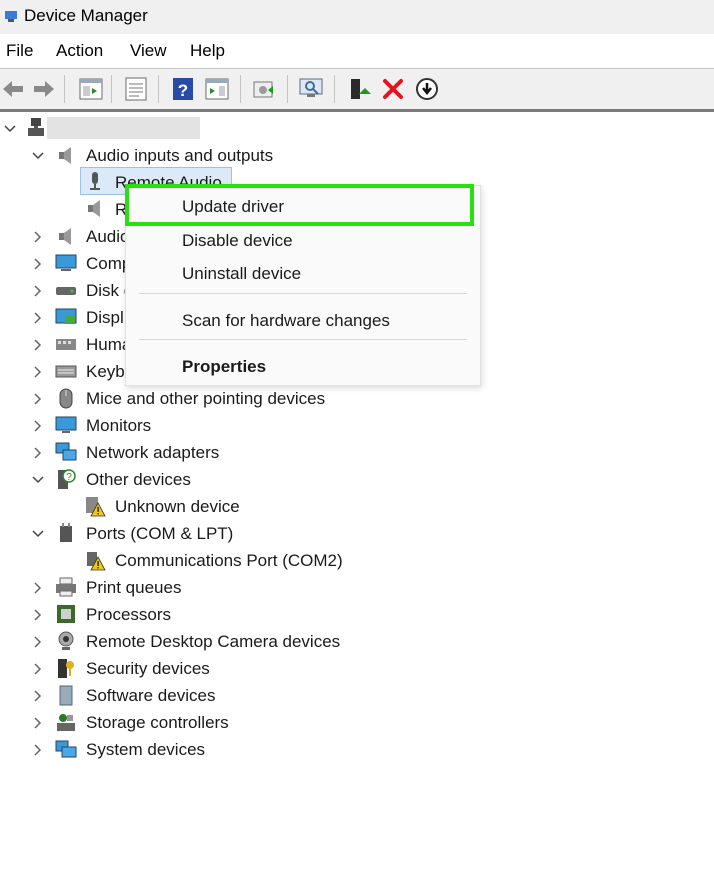 The width and height of the screenshot is (714, 883). Describe the element at coordinates (311, 89) in the screenshot. I see `scan-hardware-icon` at that location.